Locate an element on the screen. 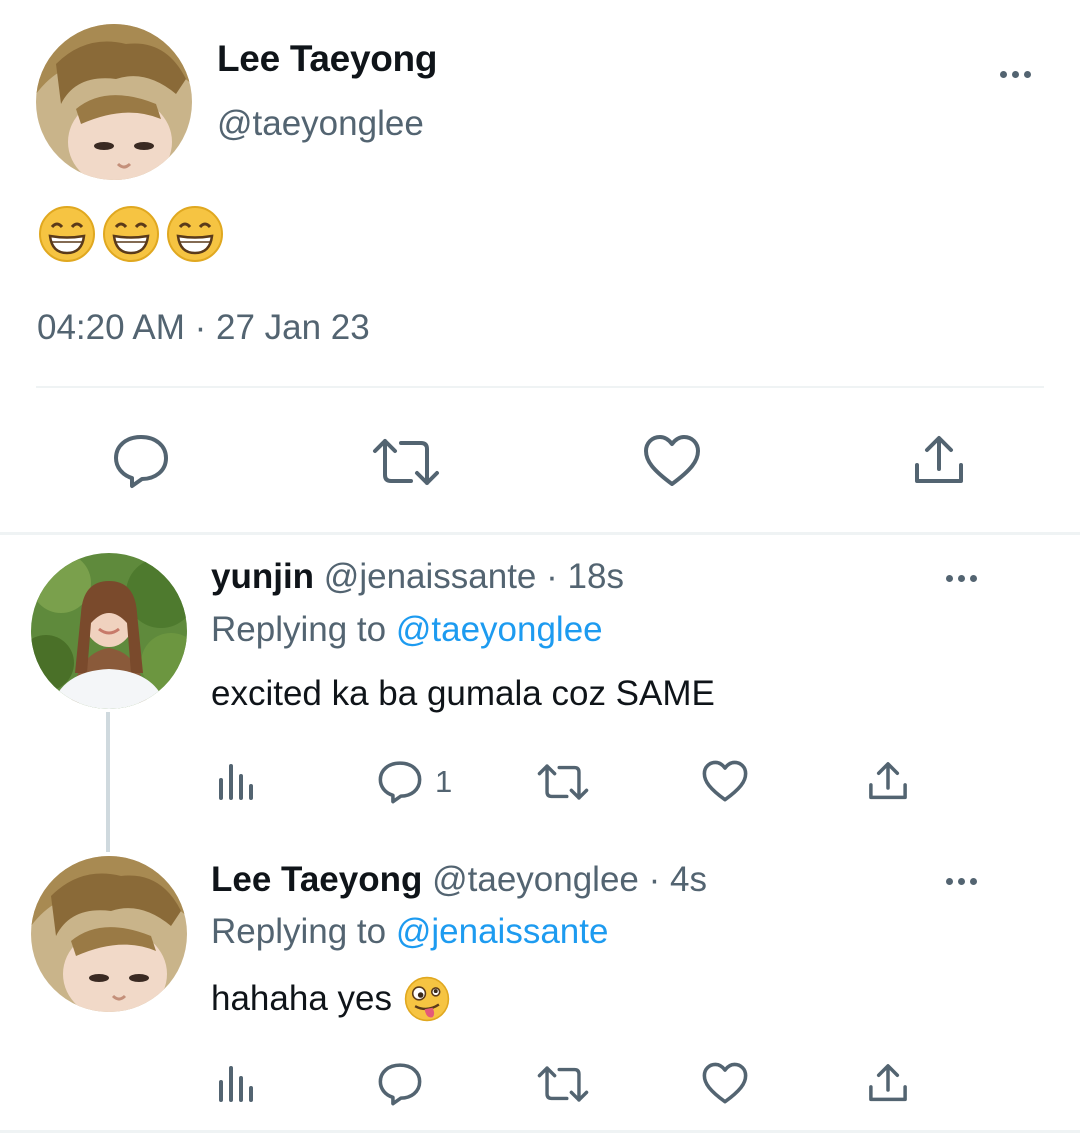  reply2-like-button is located at coordinates (725, 1083).